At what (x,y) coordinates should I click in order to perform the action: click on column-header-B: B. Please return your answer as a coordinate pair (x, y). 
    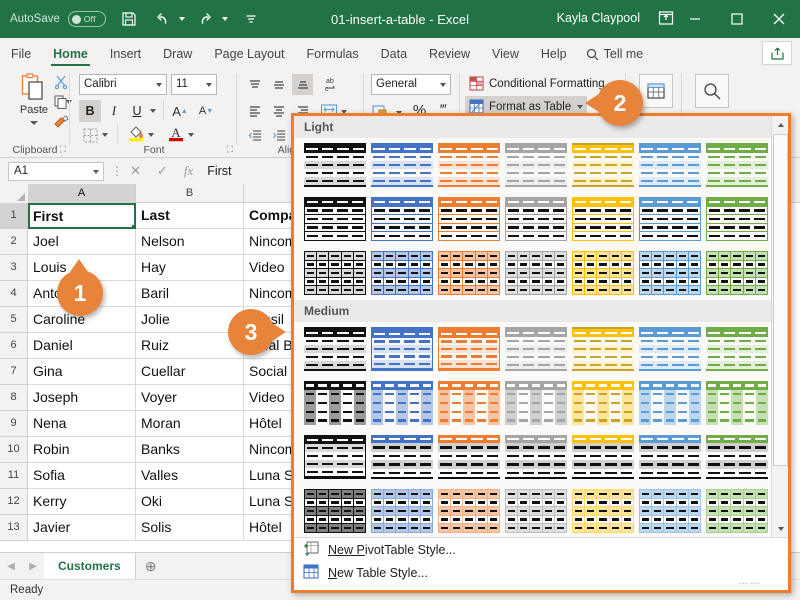
    Looking at the image, I should click on (190, 193).